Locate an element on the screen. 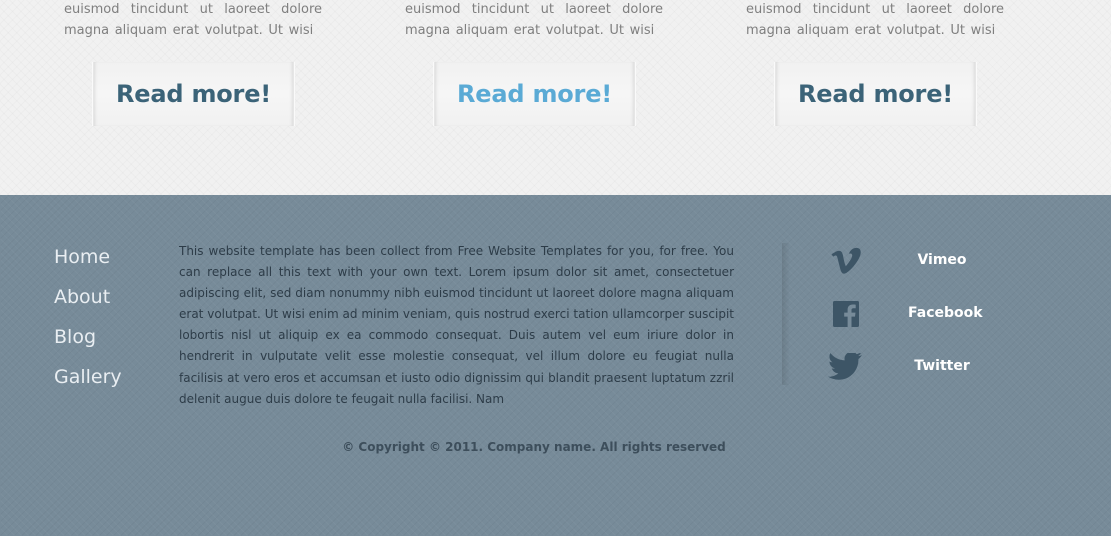 This screenshot has height=536, width=1111. nav-link-gallery: Gallery is located at coordinates (88, 377).